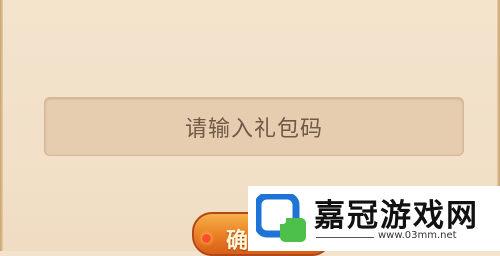 The height and width of the screenshot is (256, 500). What do you see at coordinates (206, 238) in the screenshot?
I see `button-gem-icon` at bounding box center [206, 238].